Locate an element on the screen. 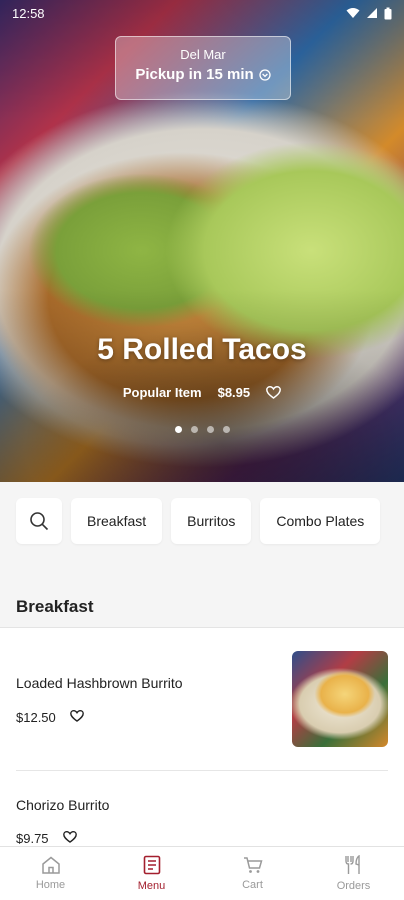 The image size is (404, 900). menu-icon is located at coordinates (151, 865).